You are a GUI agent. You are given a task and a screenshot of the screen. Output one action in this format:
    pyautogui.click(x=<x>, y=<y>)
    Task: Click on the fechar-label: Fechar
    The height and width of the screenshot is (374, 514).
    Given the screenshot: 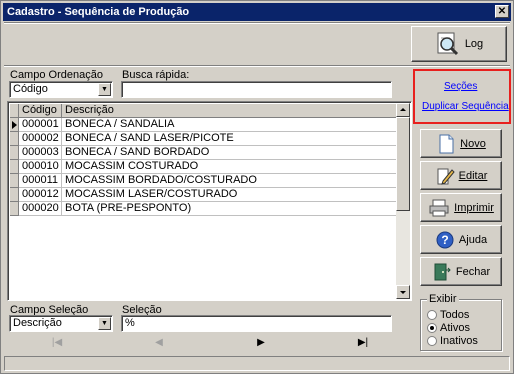 What is the action you would take?
    pyautogui.click(x=473, y=271)
    